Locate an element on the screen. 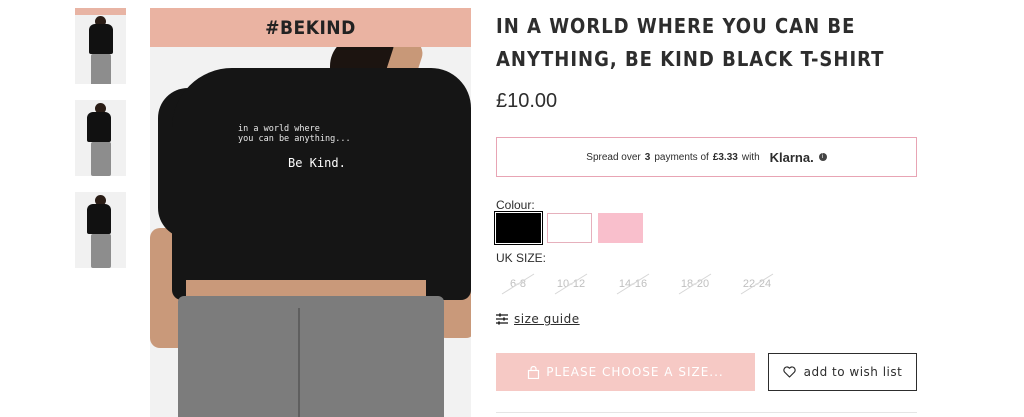 Image resolution: width=1024 pixels, height=417 pixels. hashtag-banner-text: #BEKIND is located at coordinates (310, 27).